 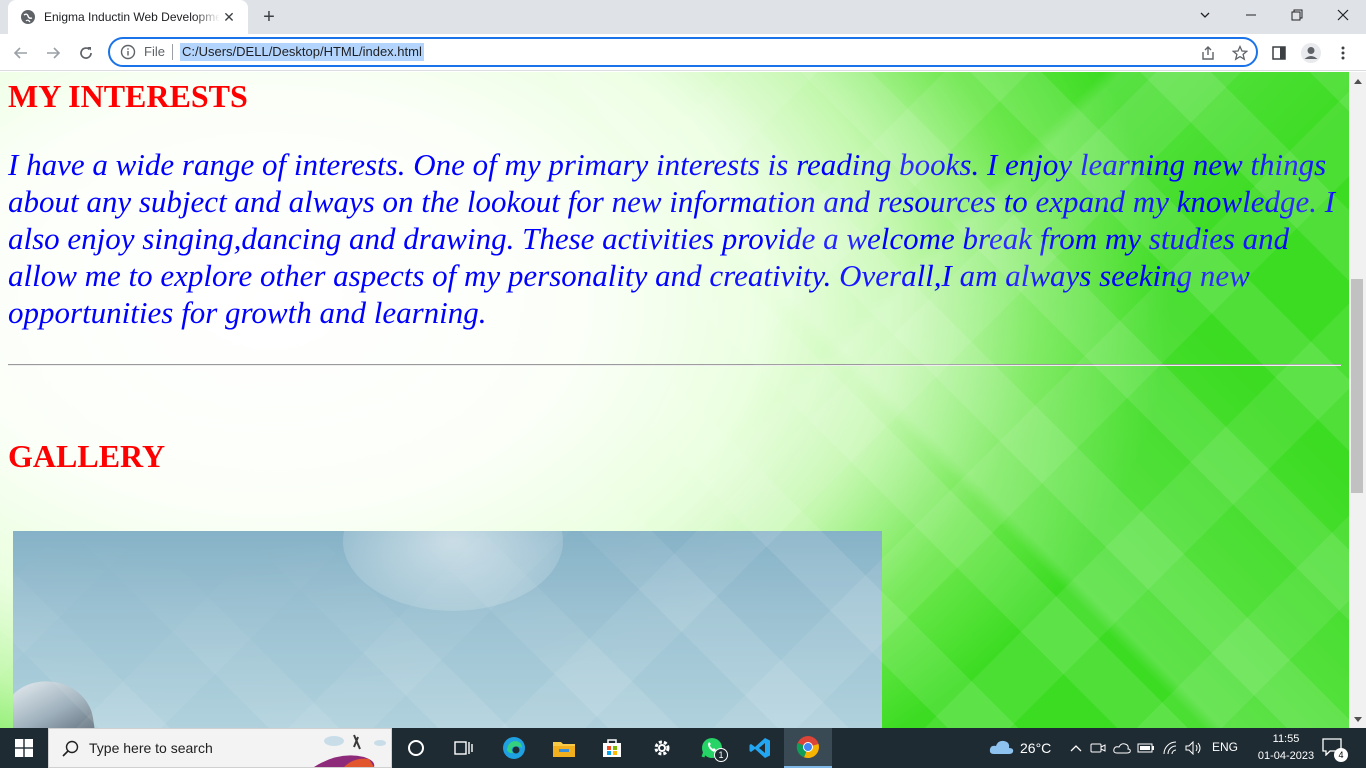 I want to click on scroll-up-arrow-icon, so click(x=1357, y=80).